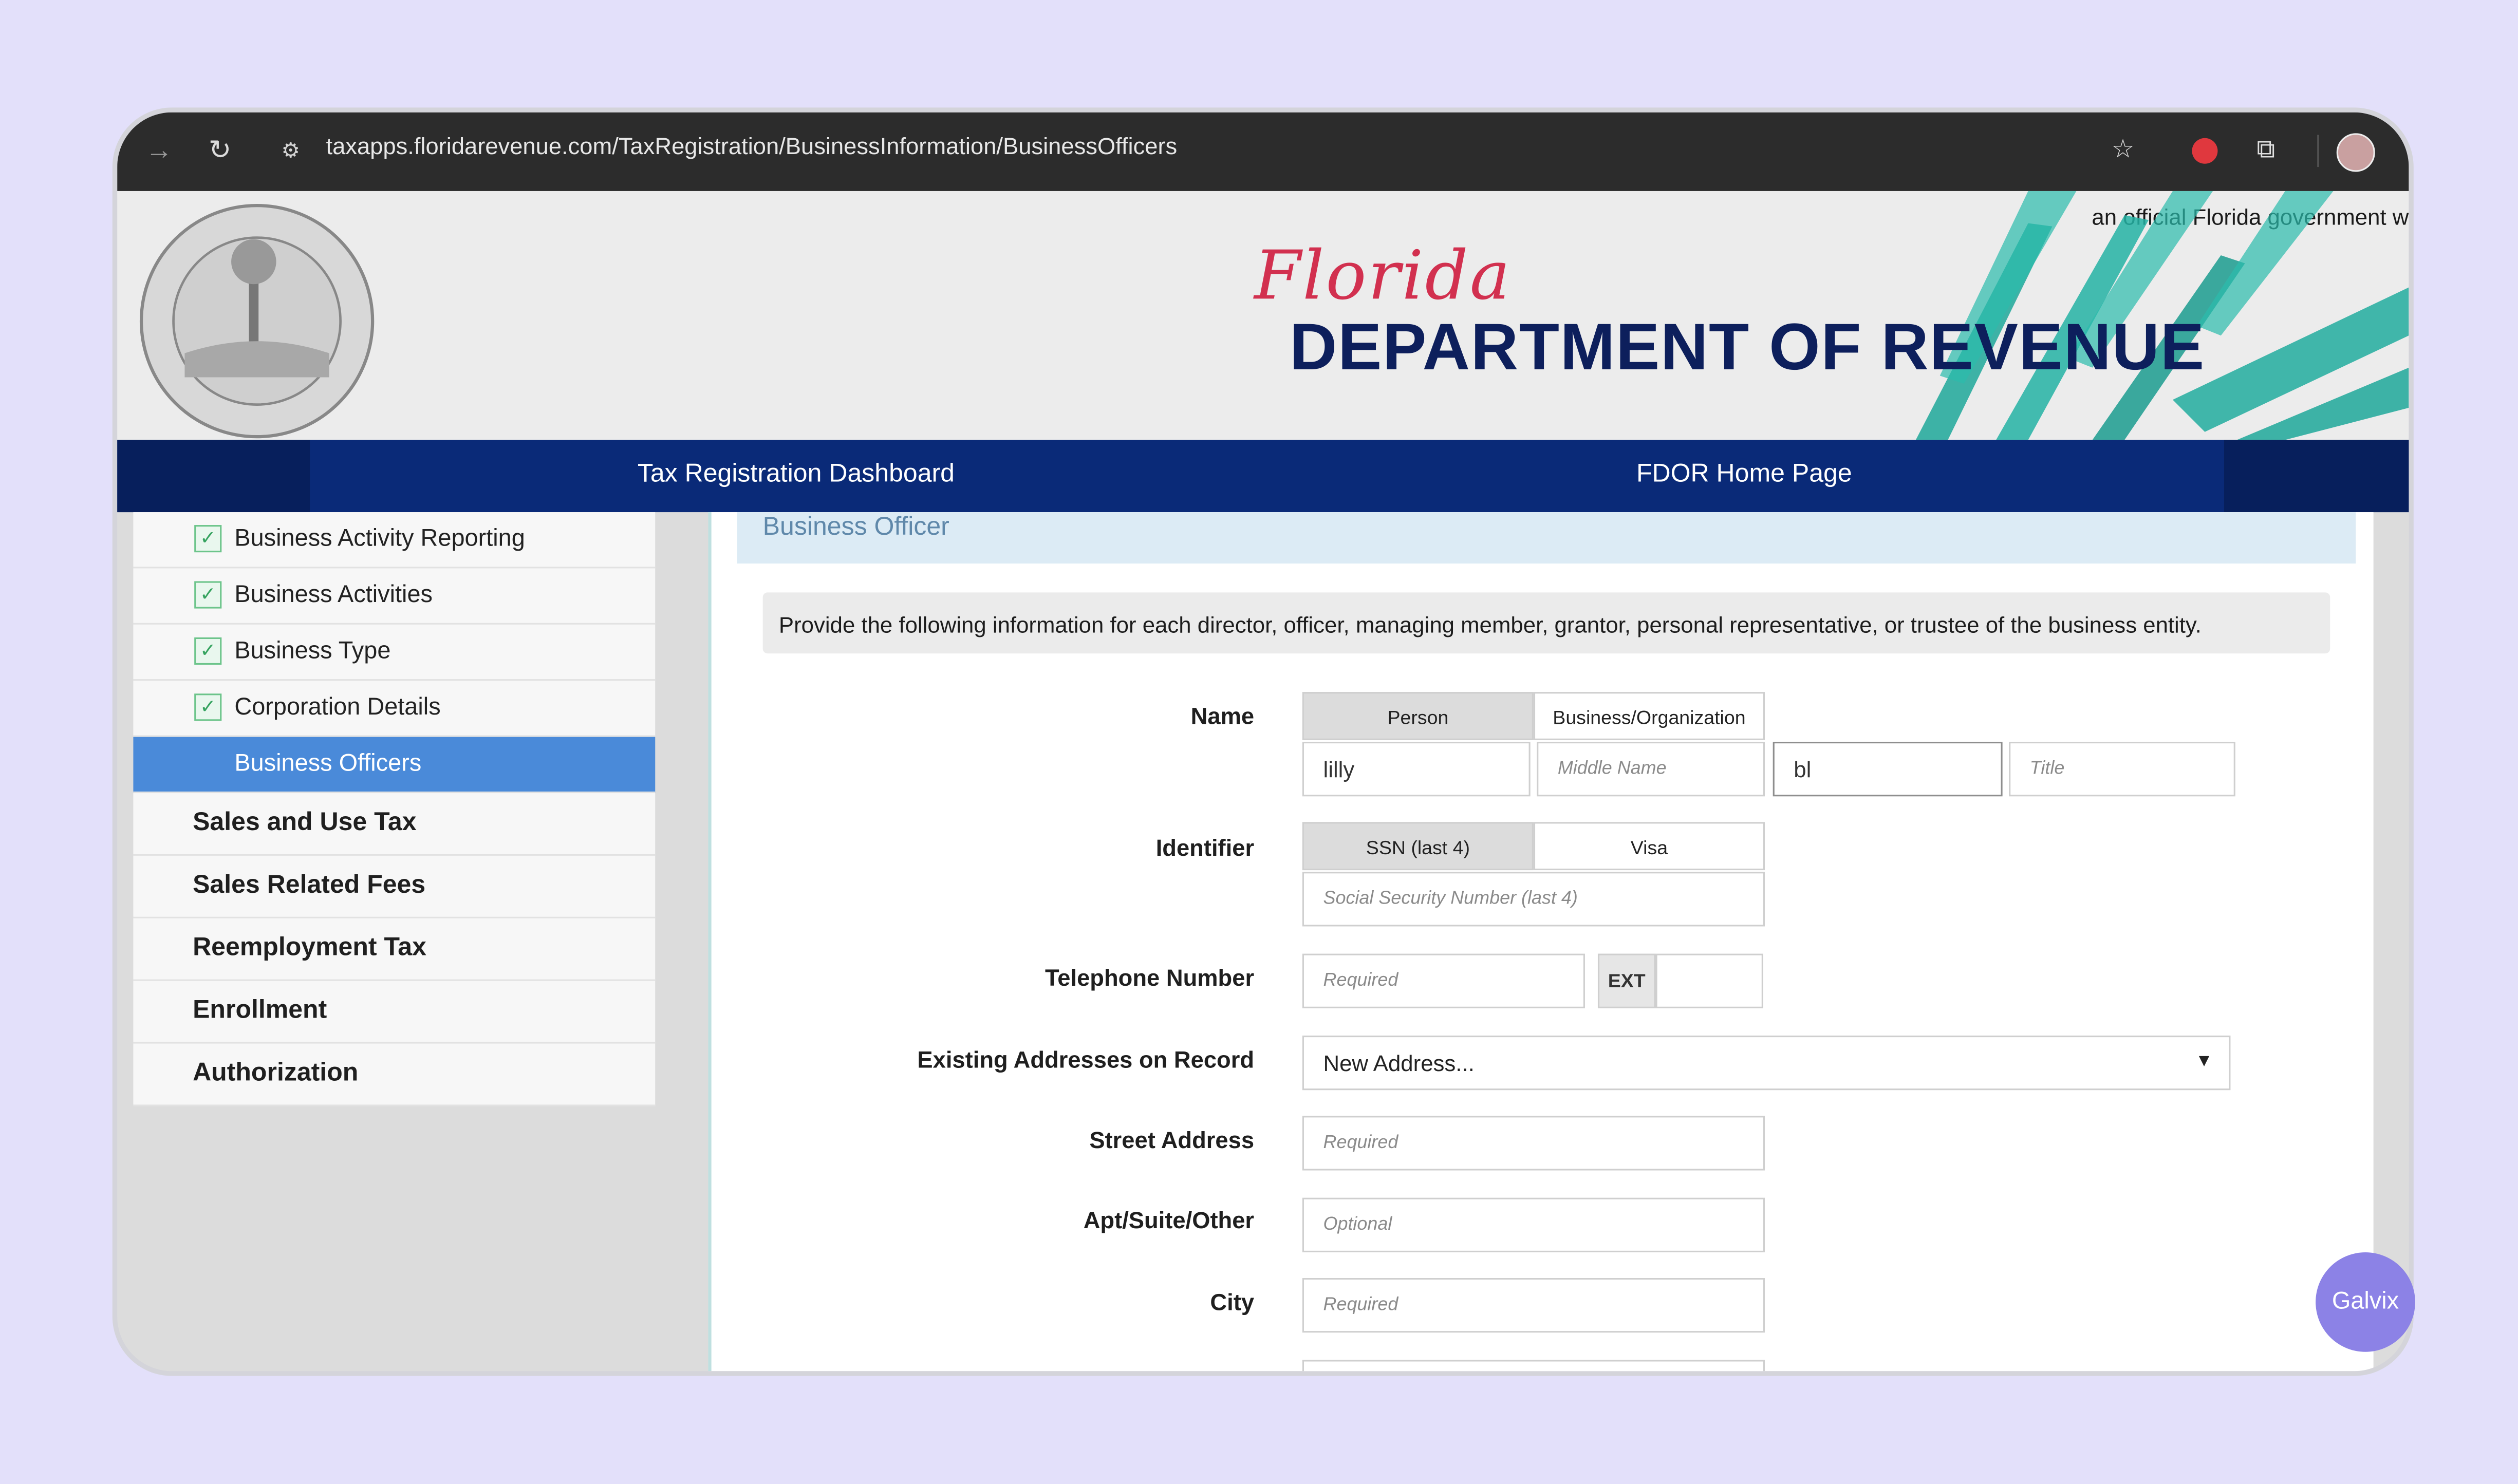 The width and height of the screenshot is (2518, 1484). Describe the element at coordinates (2123, 151) in the screenshot. I see `bookmark-star-icon: ☆` at that location.